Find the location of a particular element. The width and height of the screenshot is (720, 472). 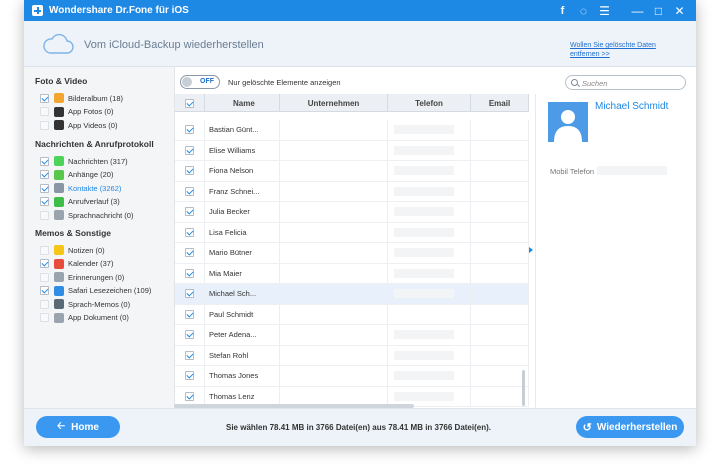

redacted-phone is located at coordinates (424, 129).